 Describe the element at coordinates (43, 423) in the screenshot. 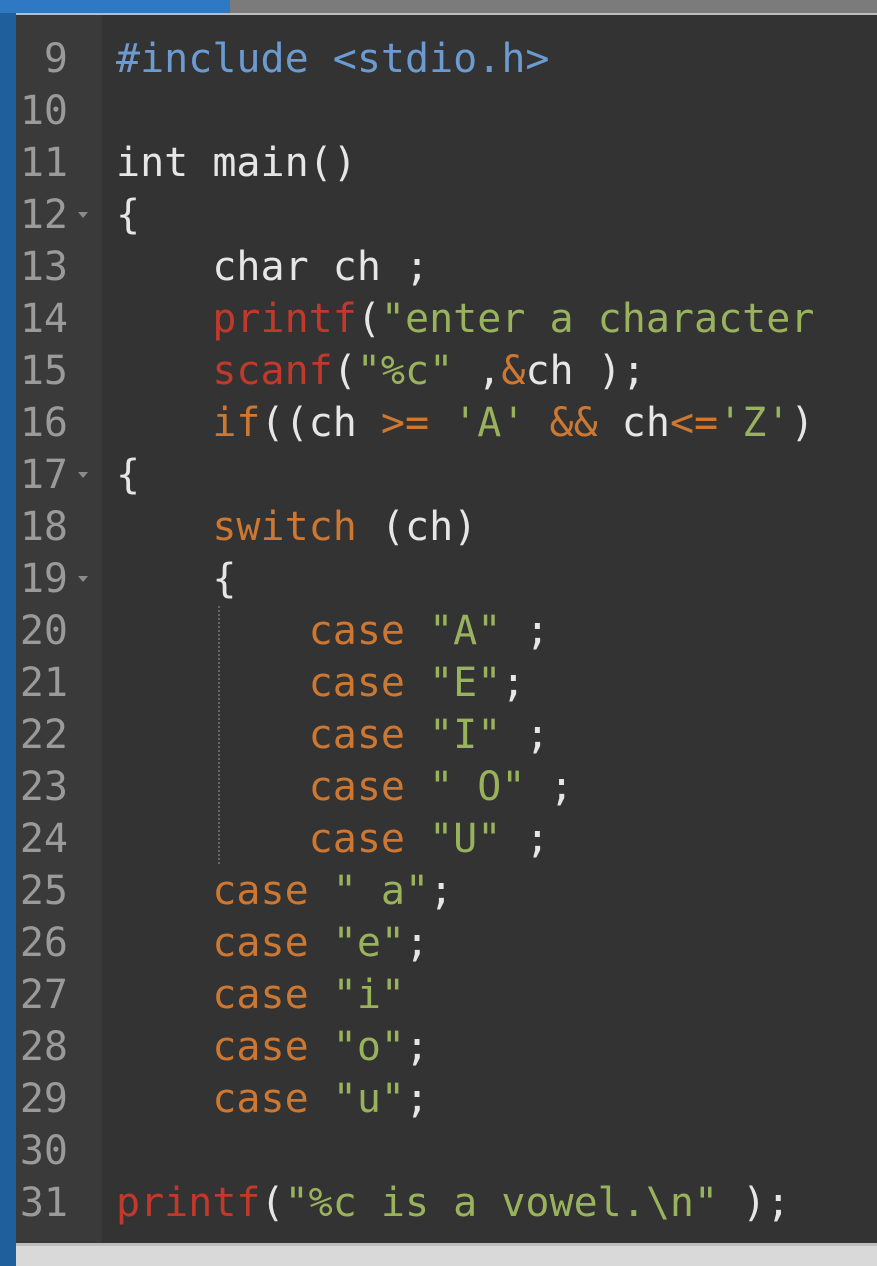

I see `line-number: 16` at that location.